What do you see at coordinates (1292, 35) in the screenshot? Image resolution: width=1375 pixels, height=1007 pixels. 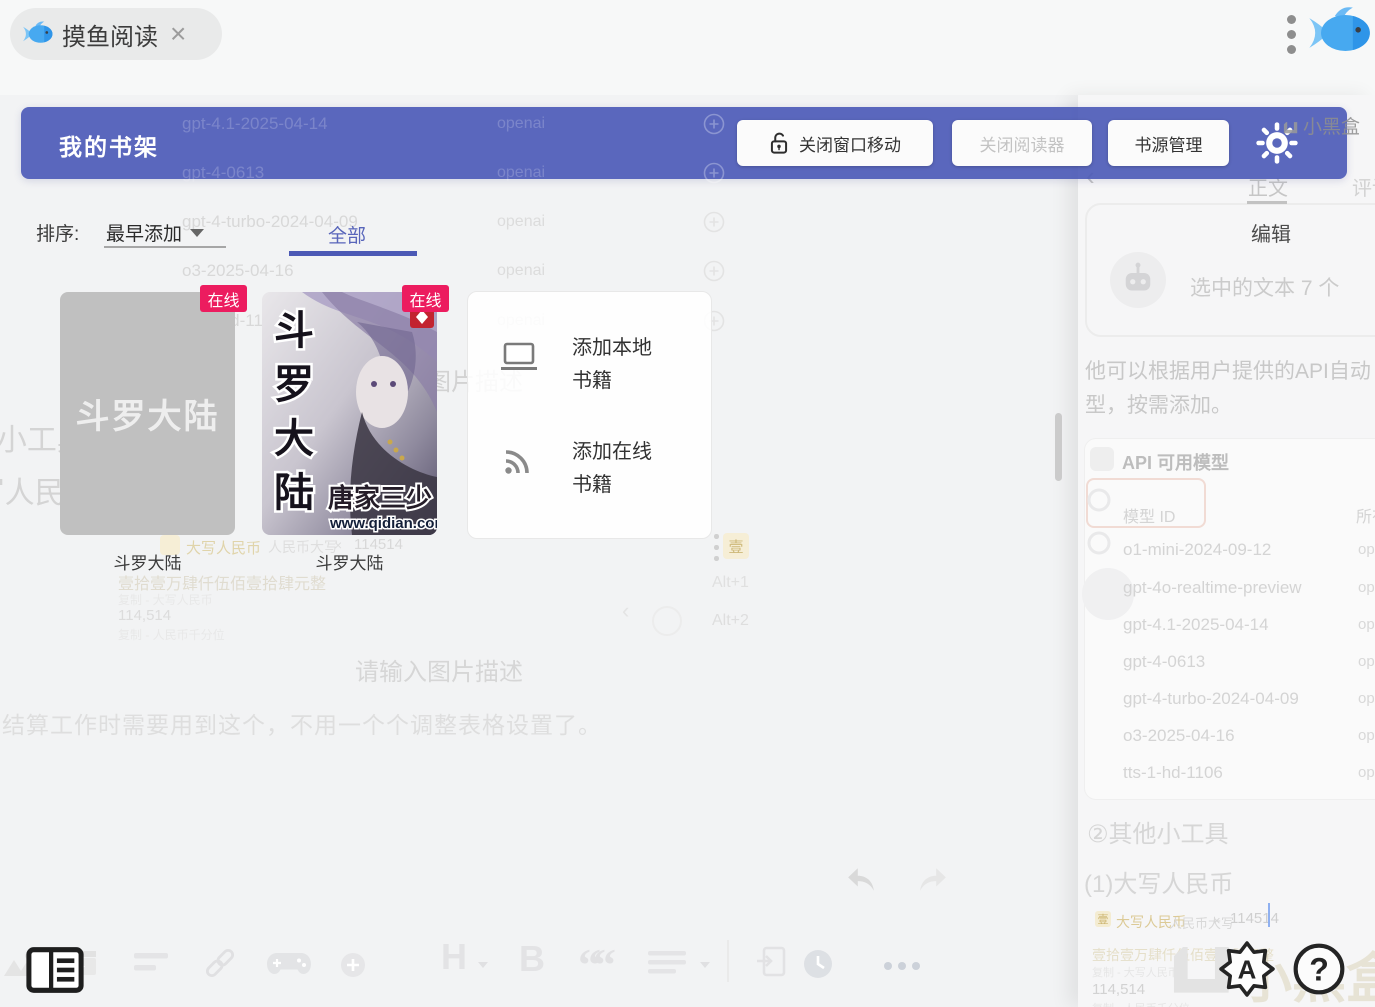 I see `kebab-menu` at bounding box center [1292, 35].